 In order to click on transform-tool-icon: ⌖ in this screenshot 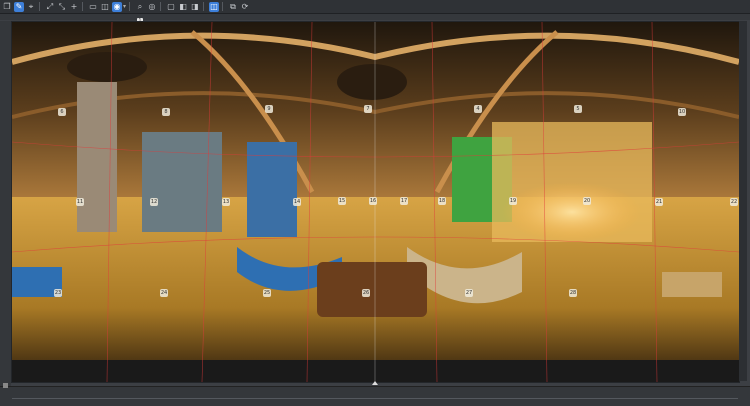, I will do `click(31, 7)`.